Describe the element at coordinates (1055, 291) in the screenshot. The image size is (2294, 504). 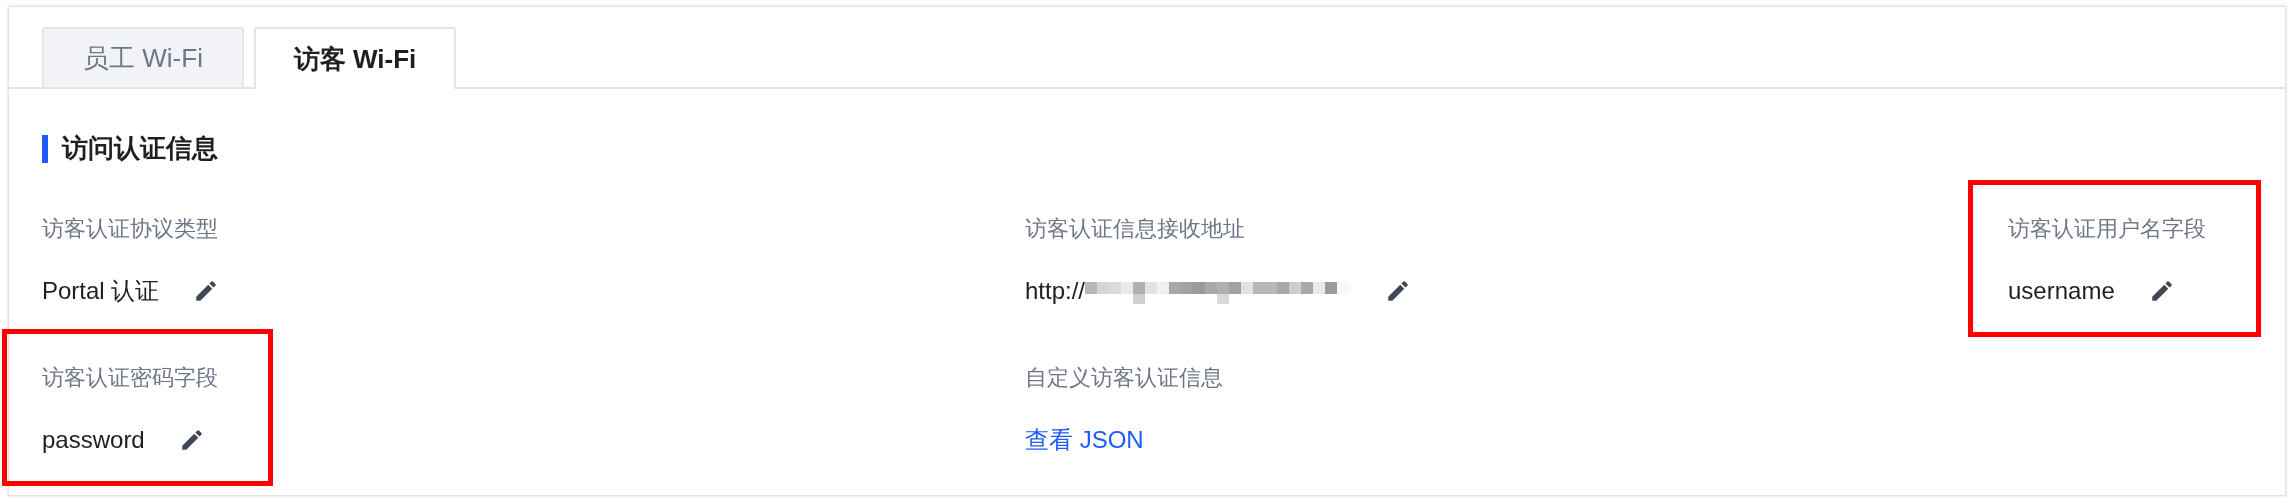
I see `field-value: http://` at that location.